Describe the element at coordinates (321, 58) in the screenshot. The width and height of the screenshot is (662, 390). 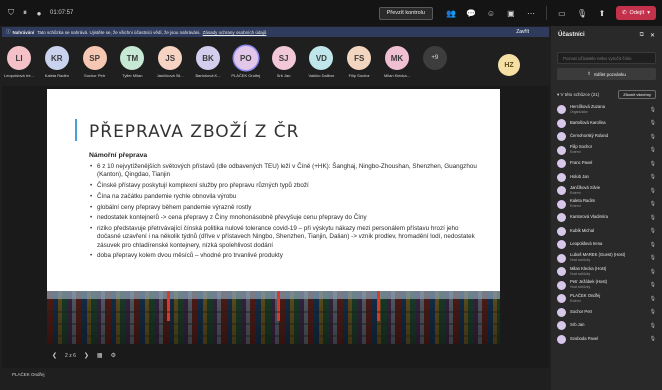
I see `avatar: VD` at that location.